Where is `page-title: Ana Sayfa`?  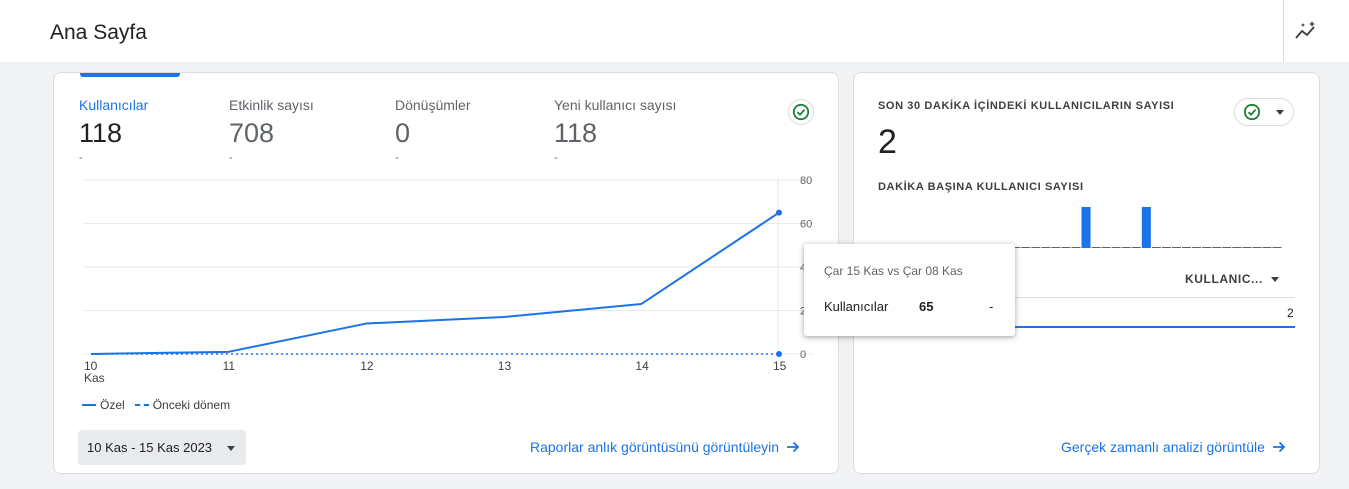
page-title: Ana Sayfa is located at coordinates (98, 32).